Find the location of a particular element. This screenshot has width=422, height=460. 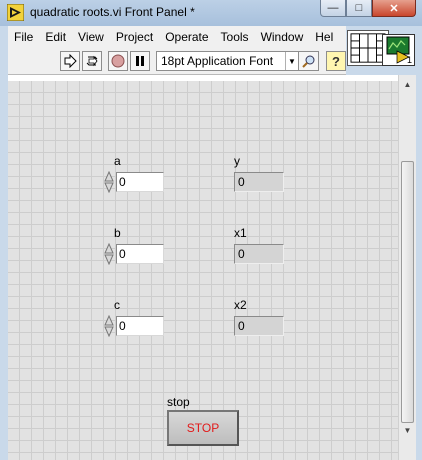

chevron-down-icon: ▼ is located at coordinates (291, 61).